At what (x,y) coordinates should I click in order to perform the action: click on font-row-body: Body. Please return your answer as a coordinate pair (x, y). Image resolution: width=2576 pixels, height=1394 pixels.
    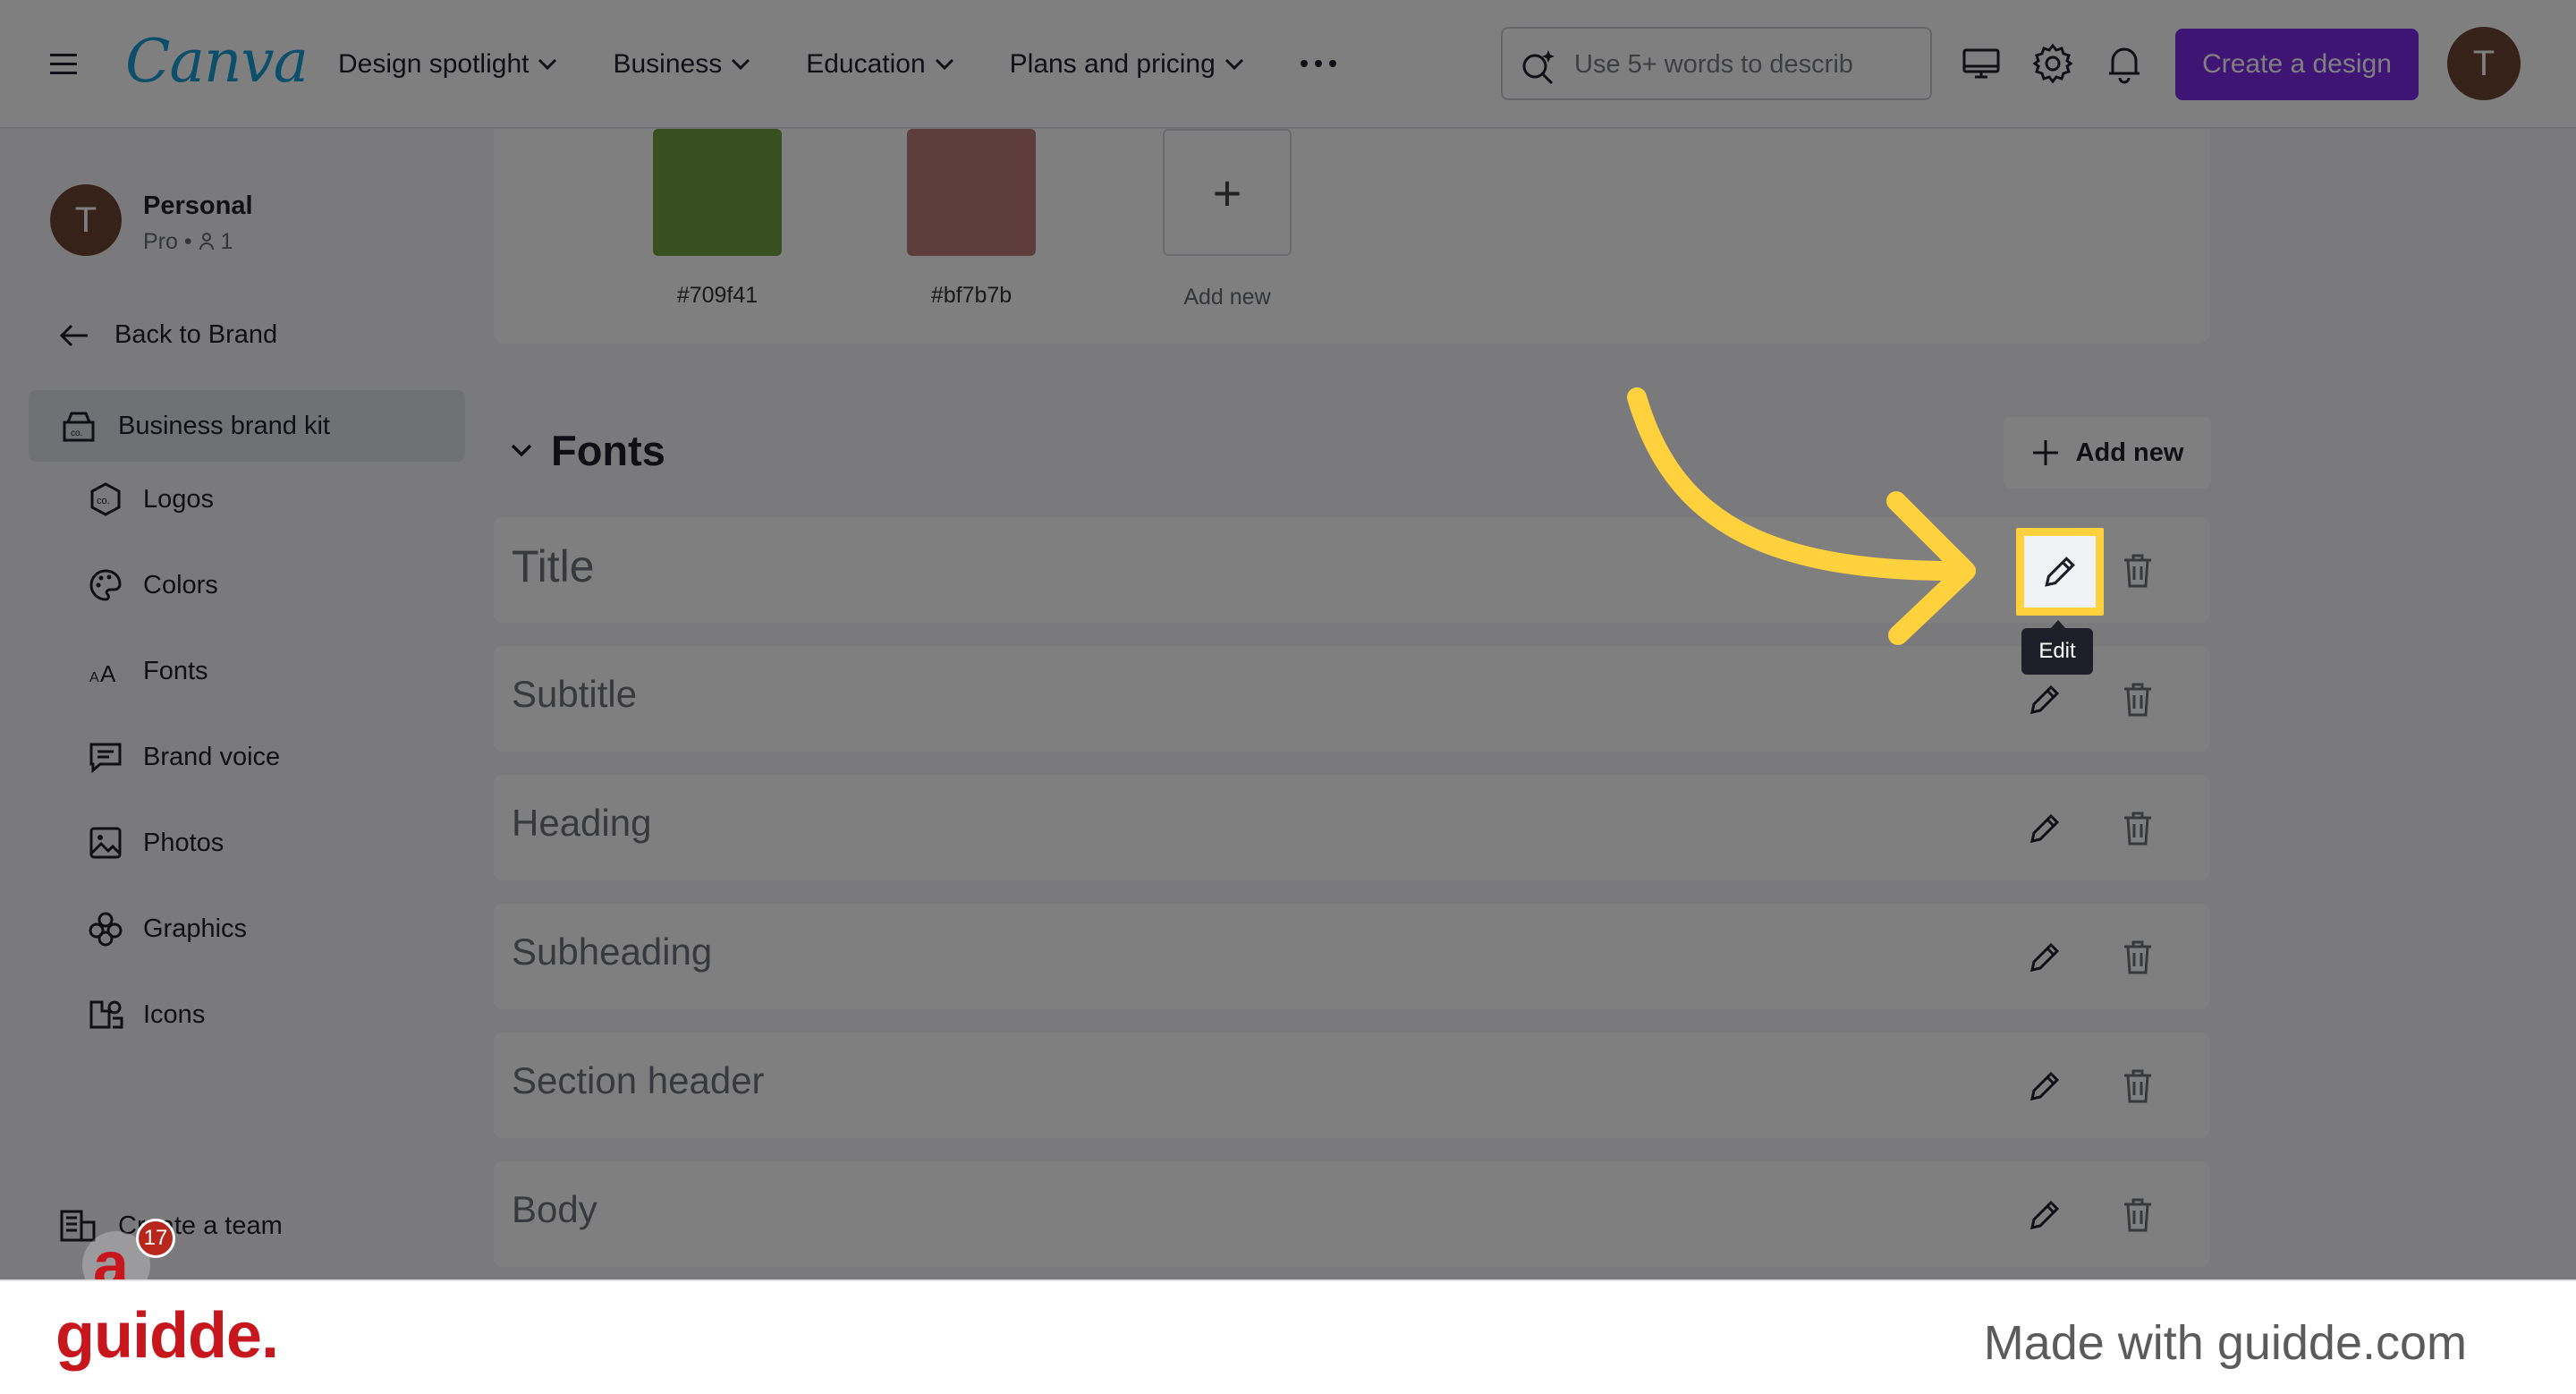
    Looking at the image, I should click on (1351, 1214).